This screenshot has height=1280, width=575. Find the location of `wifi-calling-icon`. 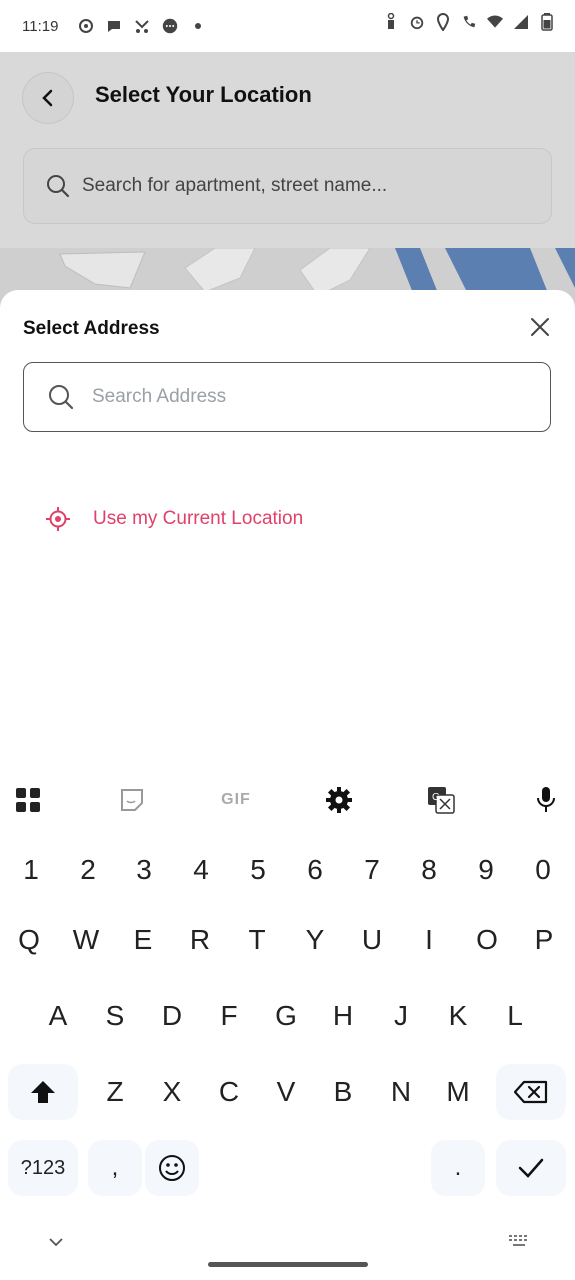

wifi-calling-icon is located at coordinates (469, 22).